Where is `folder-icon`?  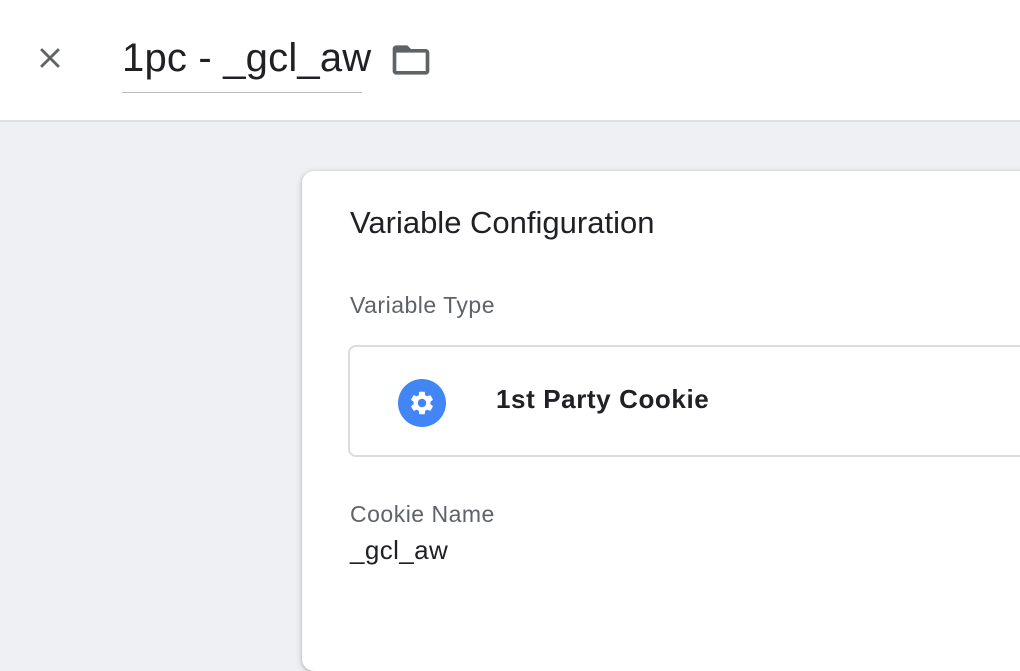 folder-icon is located at coordinates (411, 60).